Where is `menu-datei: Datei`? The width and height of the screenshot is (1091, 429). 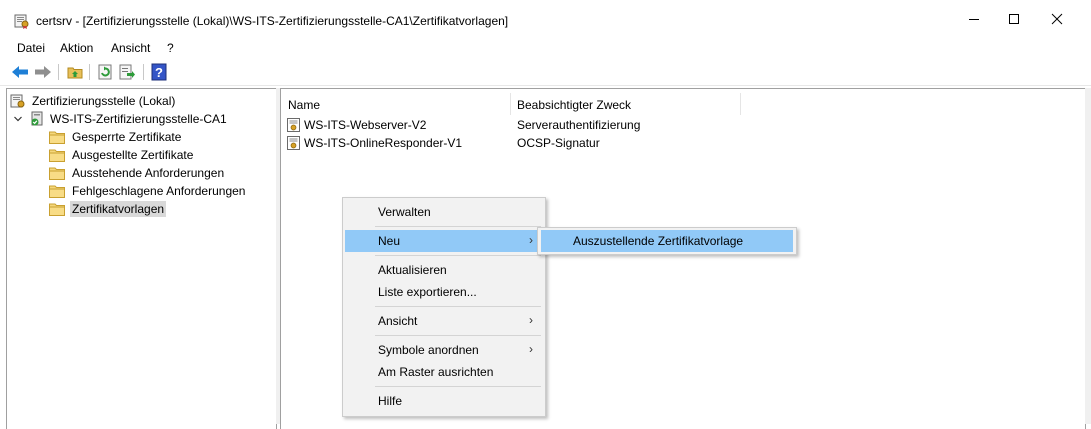 menu-datei: Datei is located at coordinates (31, 48).